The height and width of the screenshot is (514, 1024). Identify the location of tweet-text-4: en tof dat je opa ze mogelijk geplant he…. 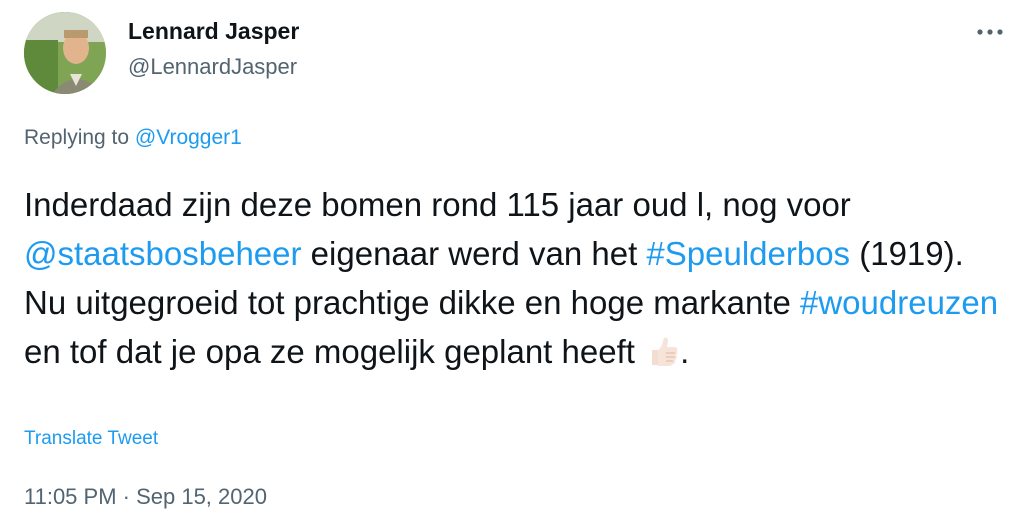
(334, 351).